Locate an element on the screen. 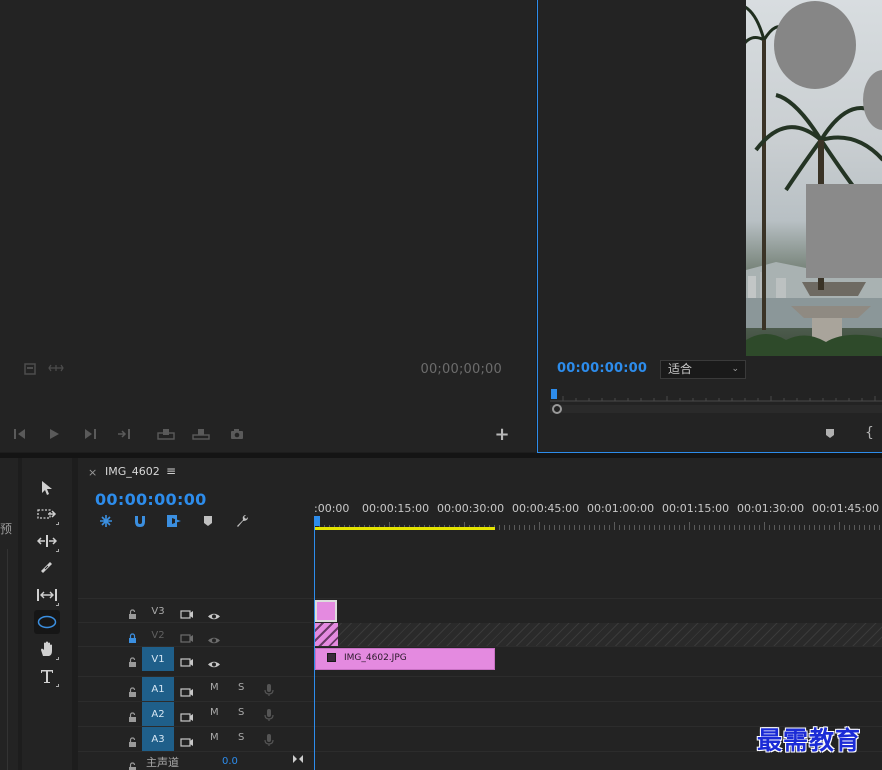 This screenshot has width=882, height=770. ripple-edit-tool-icon is located at coordinates (47, 541).